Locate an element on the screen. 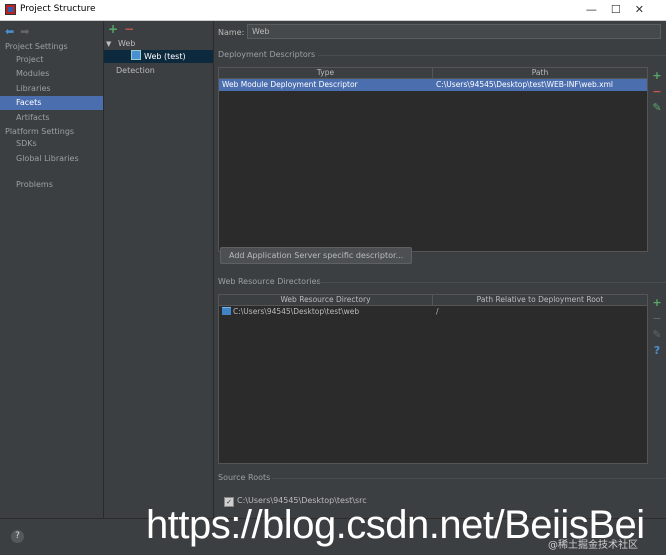 The width and height of the screenshot is (666, 555). column-header-type: Type is located at coordinates (326, 73).